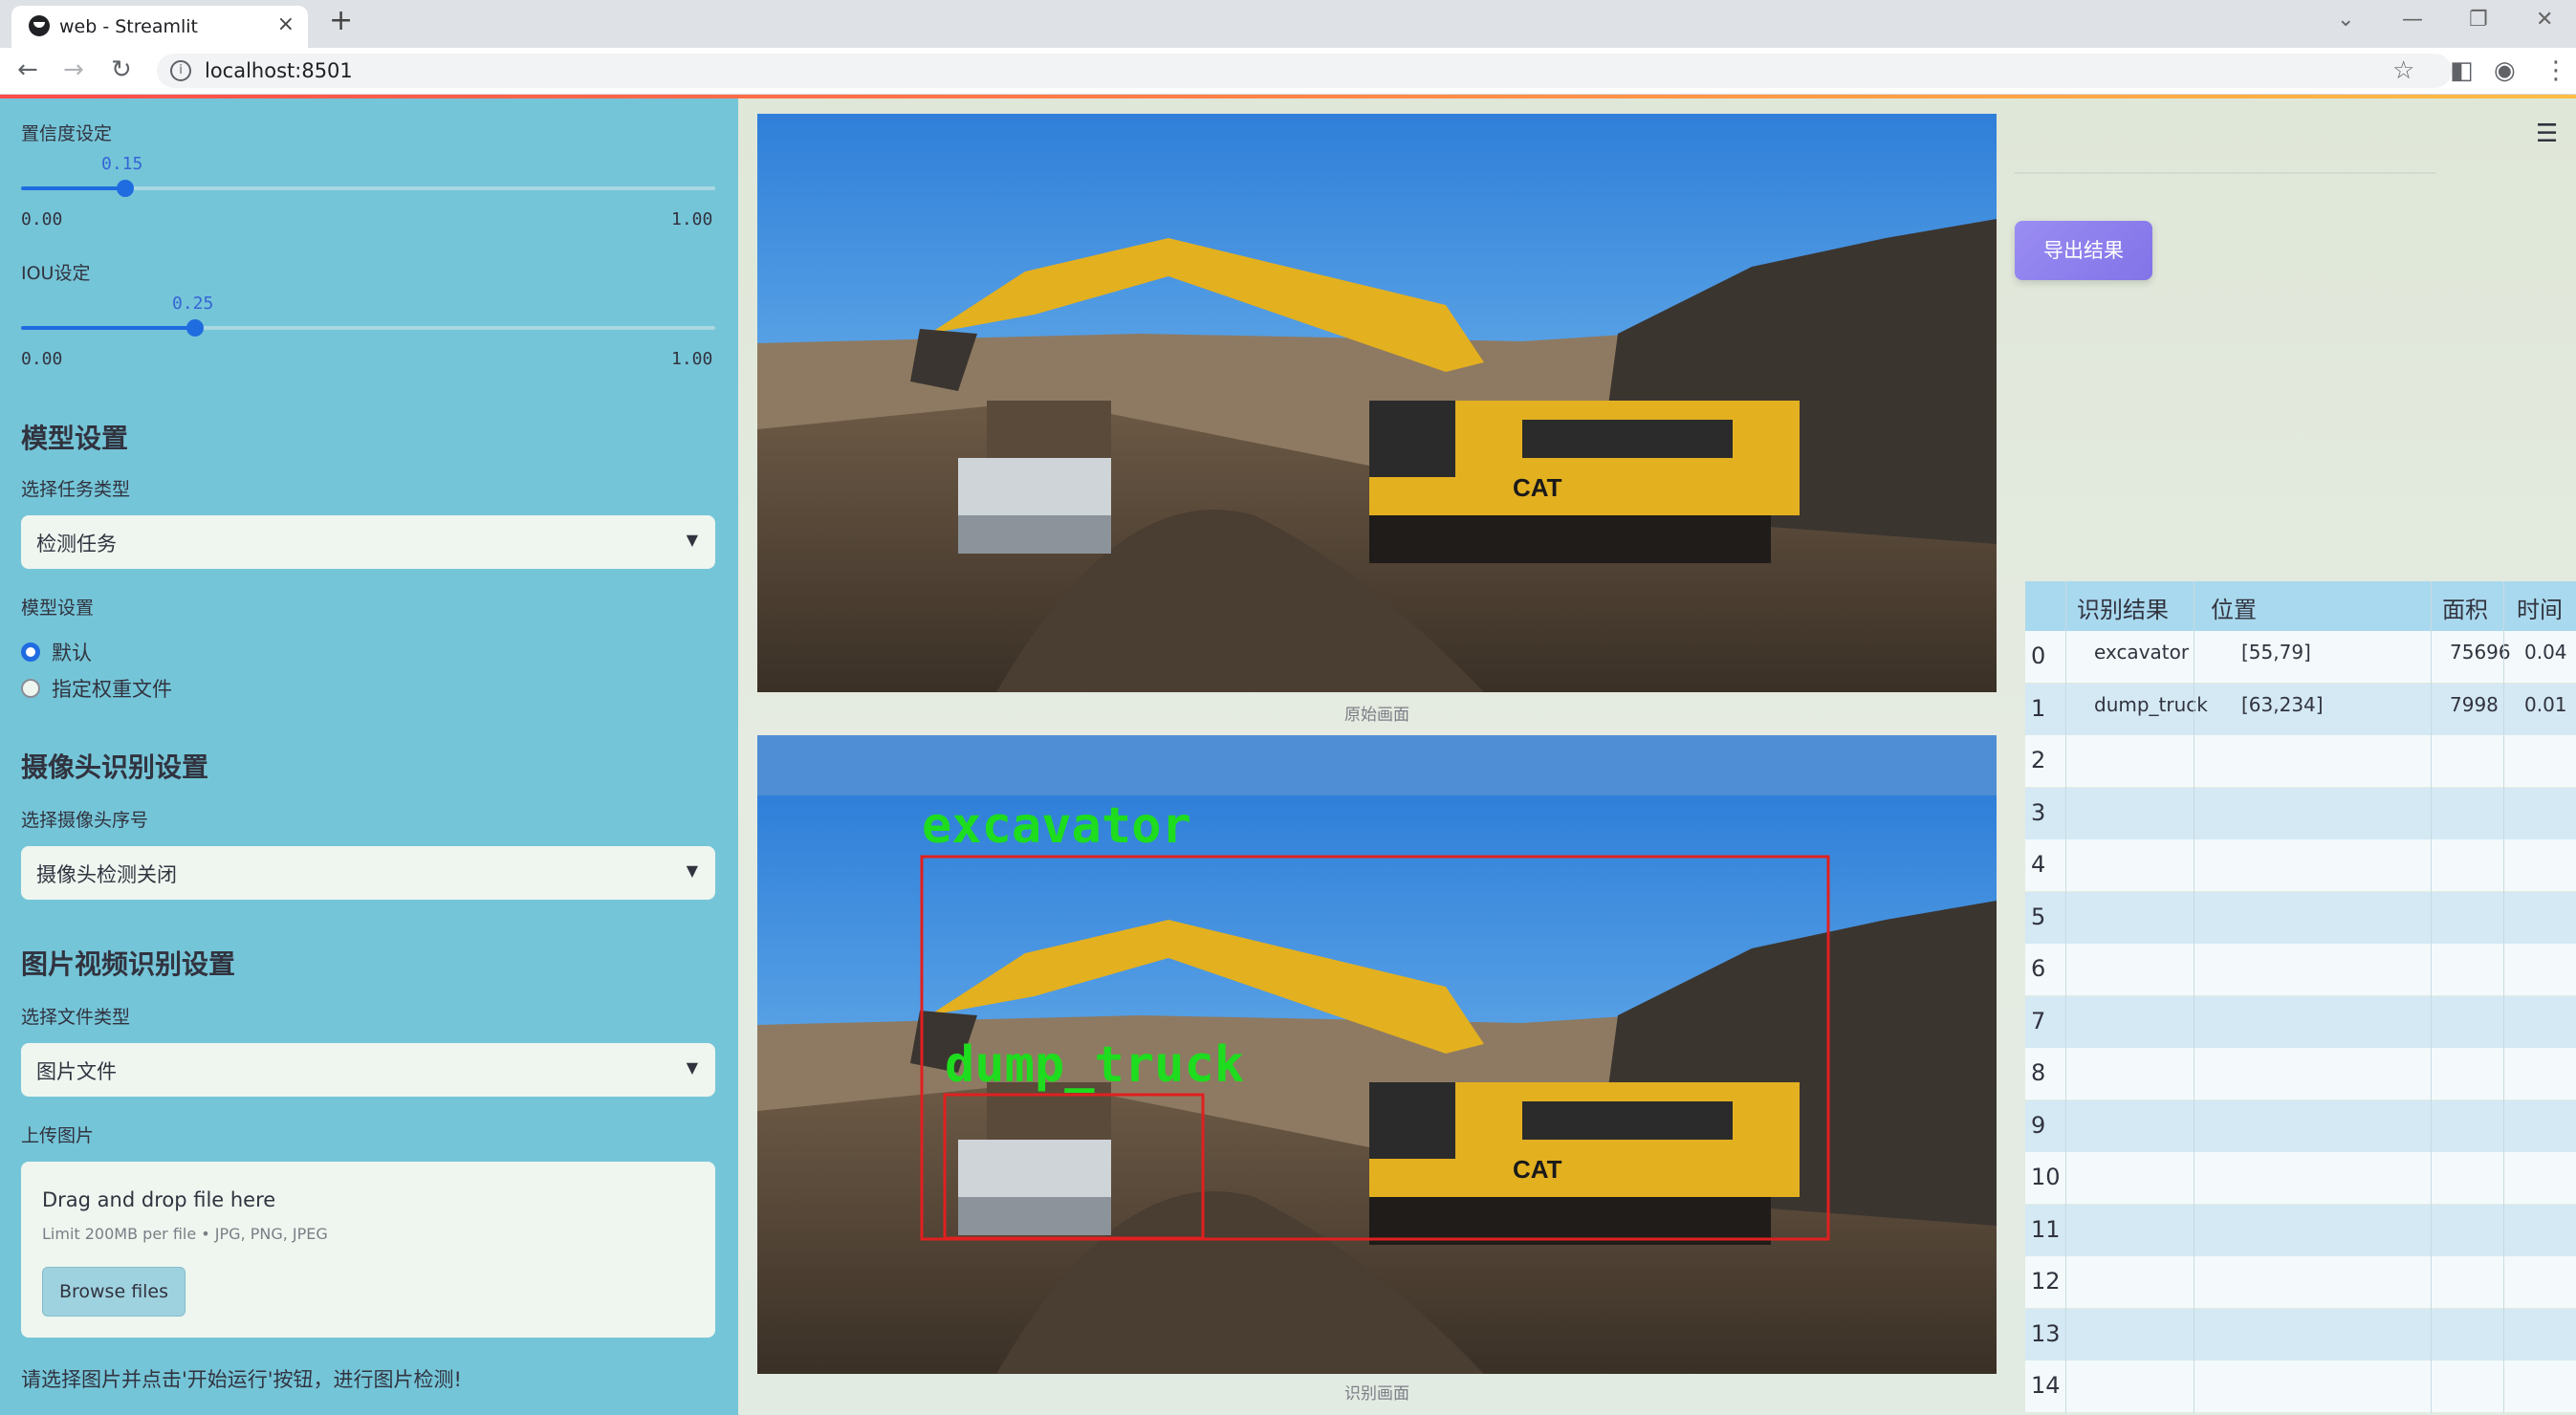 This screenshot has height=1415, width=2576. Describe the element at coordinates (2555, 71) in the screenshot. I see `browser-menu-icon: ⋮` at that location.